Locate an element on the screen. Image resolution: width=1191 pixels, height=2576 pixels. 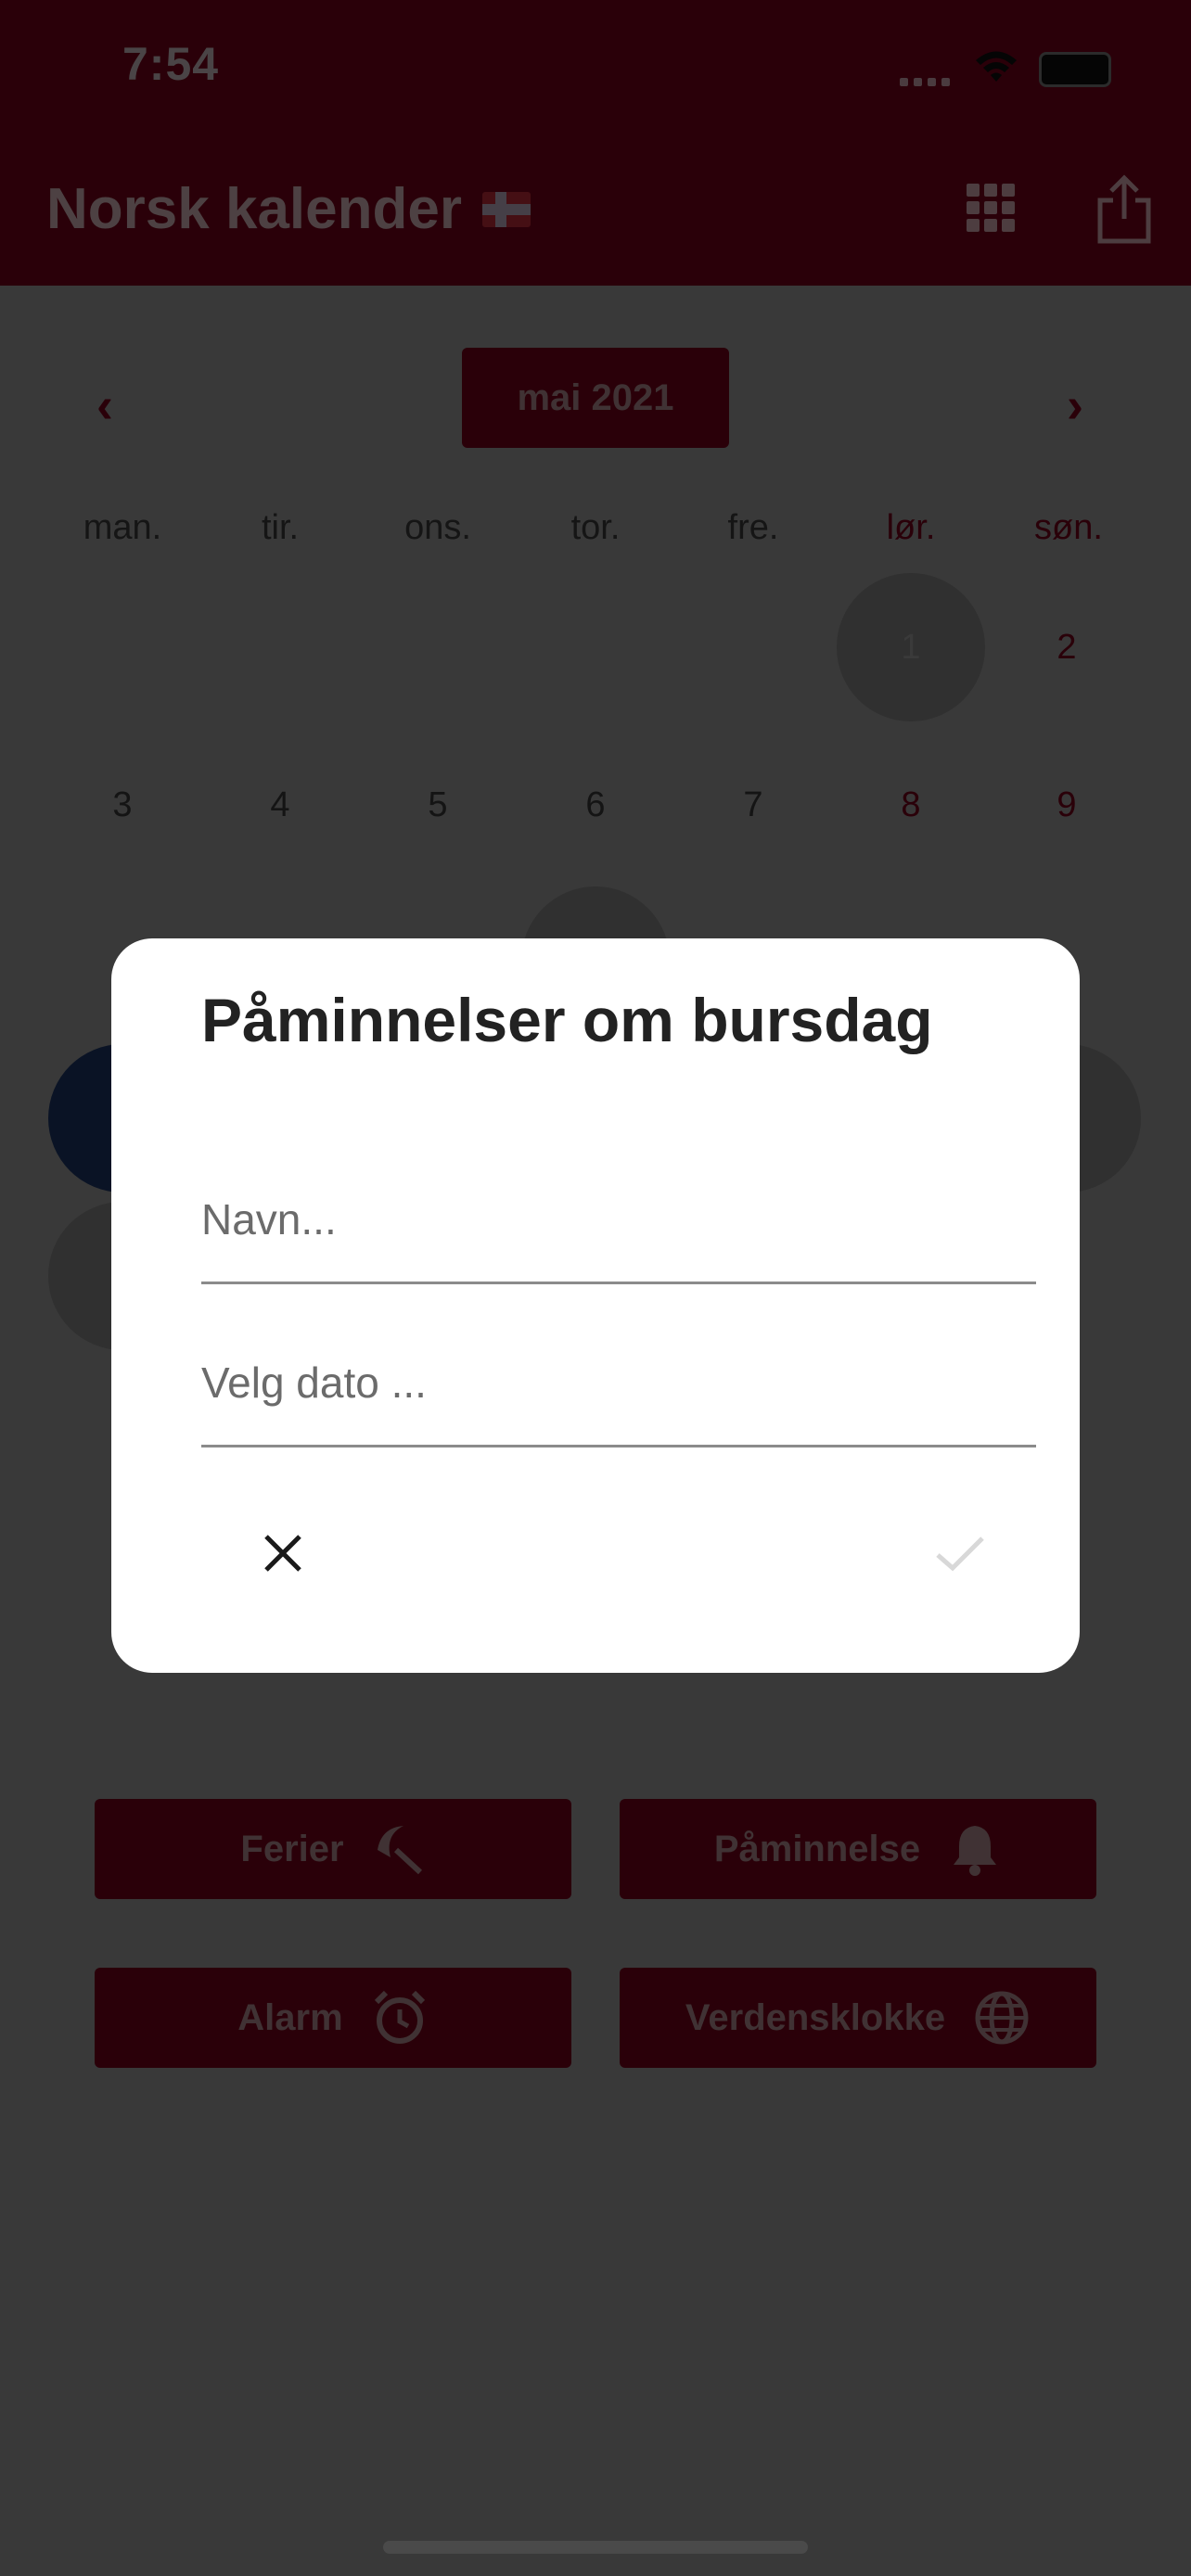
date-field is located at coordinates (618, 1385).